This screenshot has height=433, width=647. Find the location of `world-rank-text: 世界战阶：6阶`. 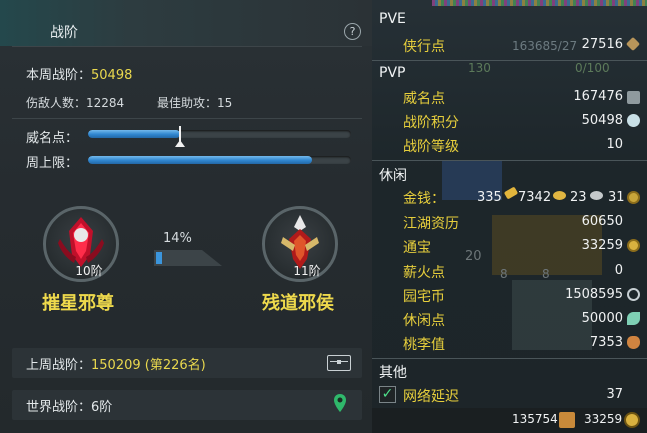

world-rank-text: 世界战阶：6阶 is located at coordinates (69, 405).